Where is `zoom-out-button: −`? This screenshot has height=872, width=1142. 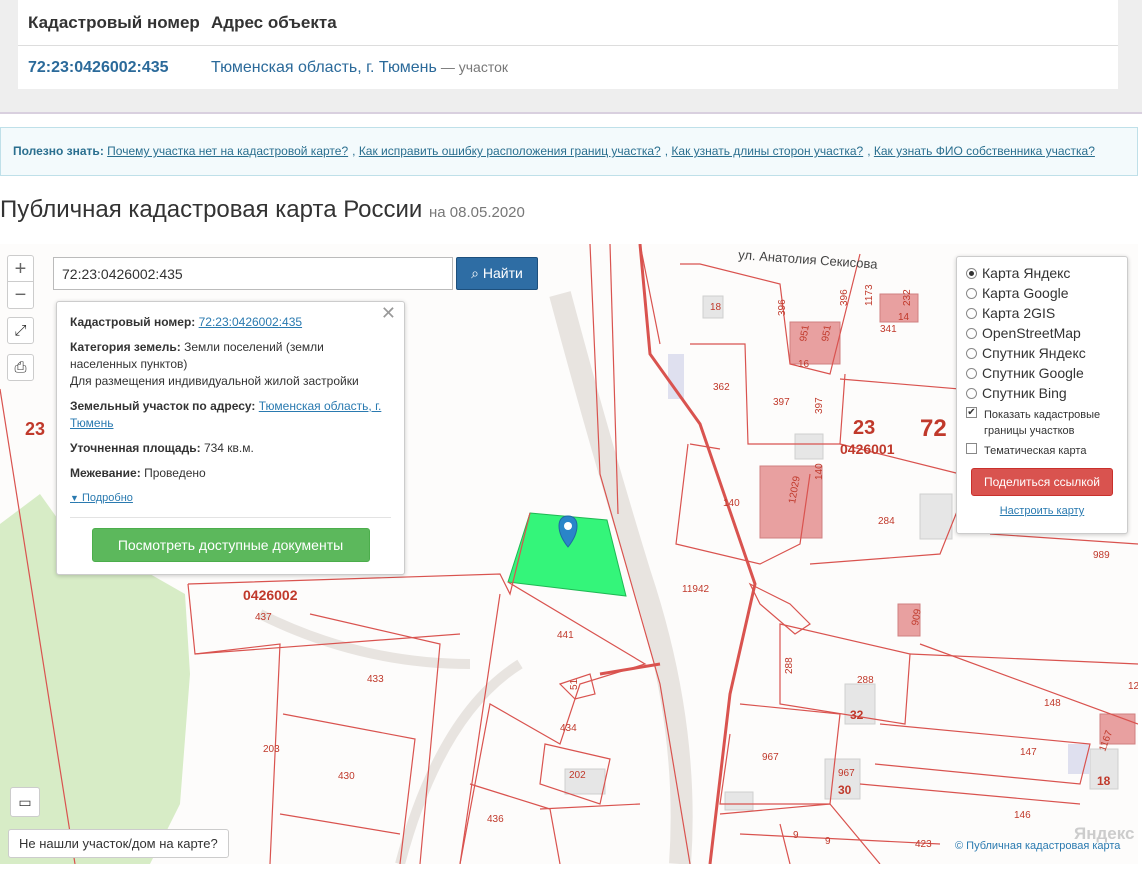
zoom-out-button: − is located at coordinates (20, 295).